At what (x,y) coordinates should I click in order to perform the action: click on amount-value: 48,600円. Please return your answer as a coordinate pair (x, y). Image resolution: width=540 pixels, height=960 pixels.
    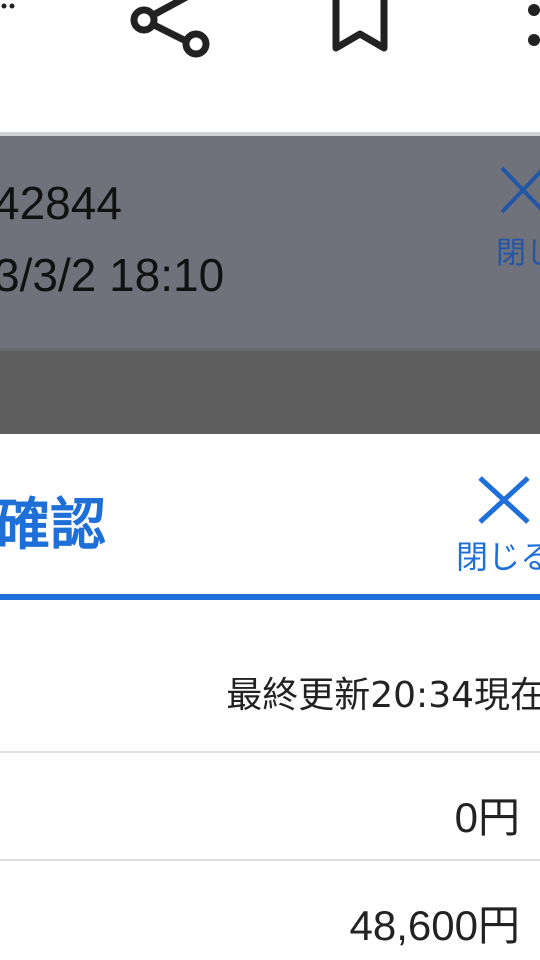
    Looking at the image, I should click on (434, 925).